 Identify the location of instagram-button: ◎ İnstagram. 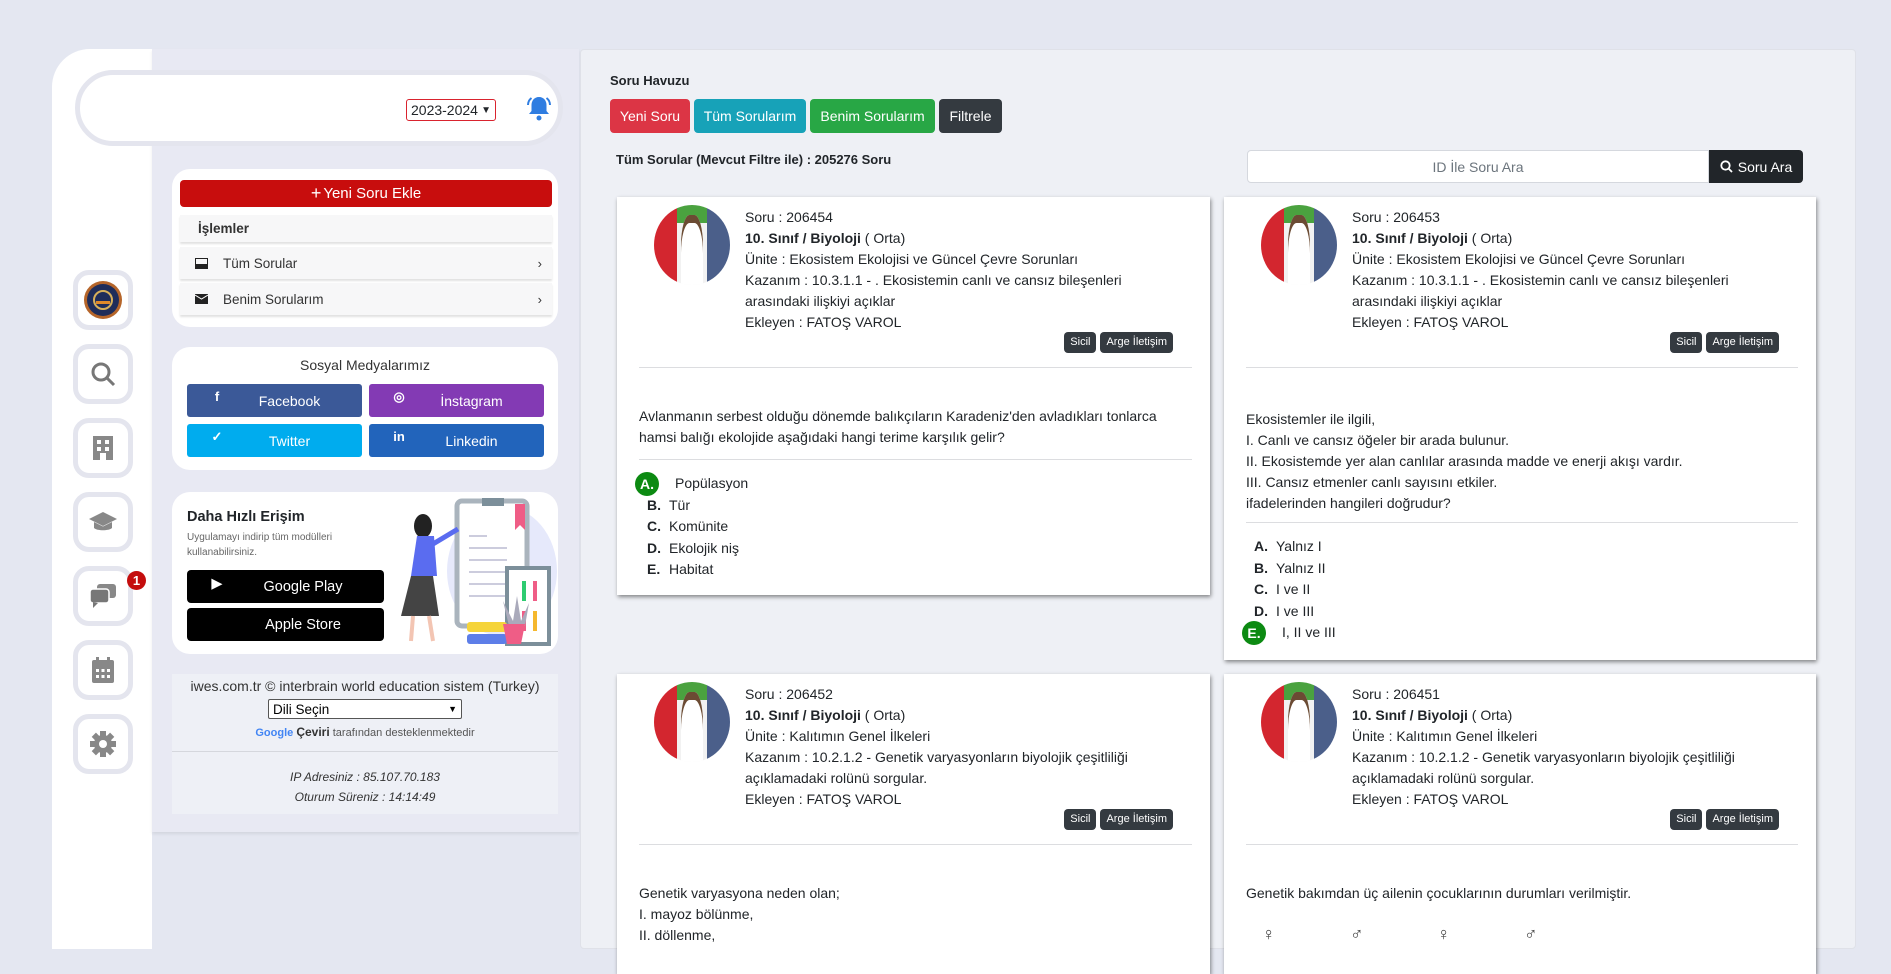
(456, 400).